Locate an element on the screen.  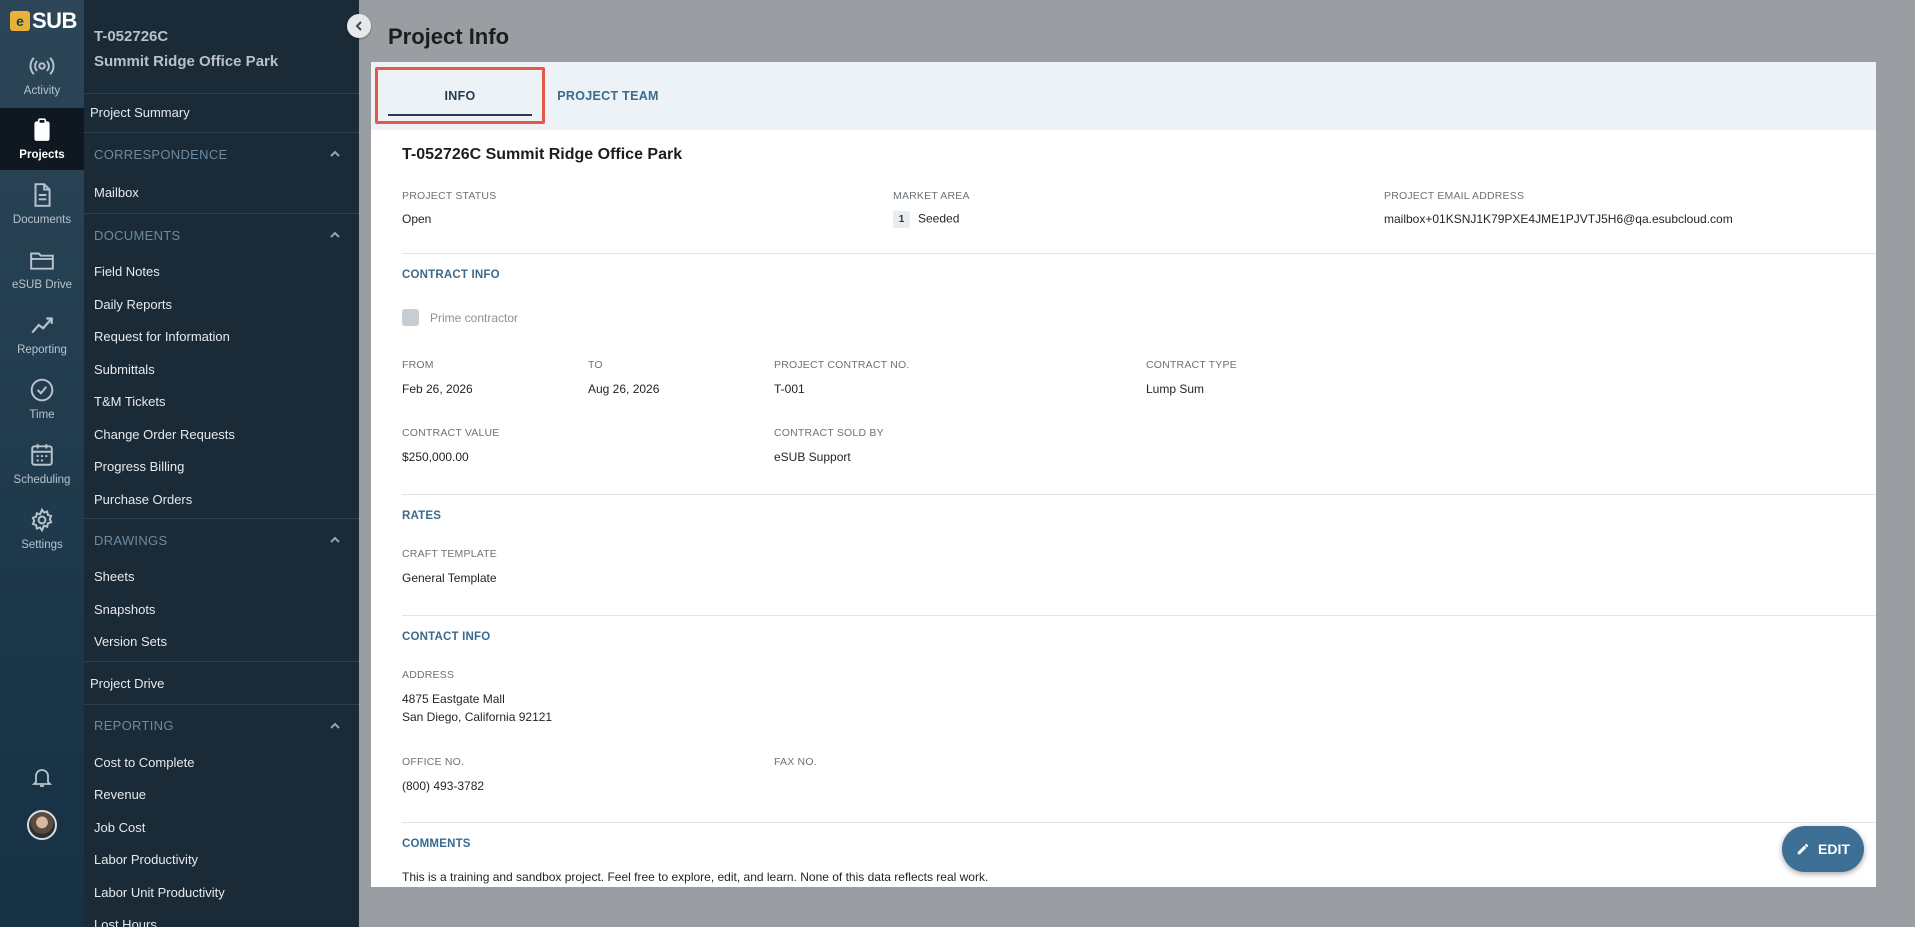
chart-line-icon is located at coordinates (42, 325).